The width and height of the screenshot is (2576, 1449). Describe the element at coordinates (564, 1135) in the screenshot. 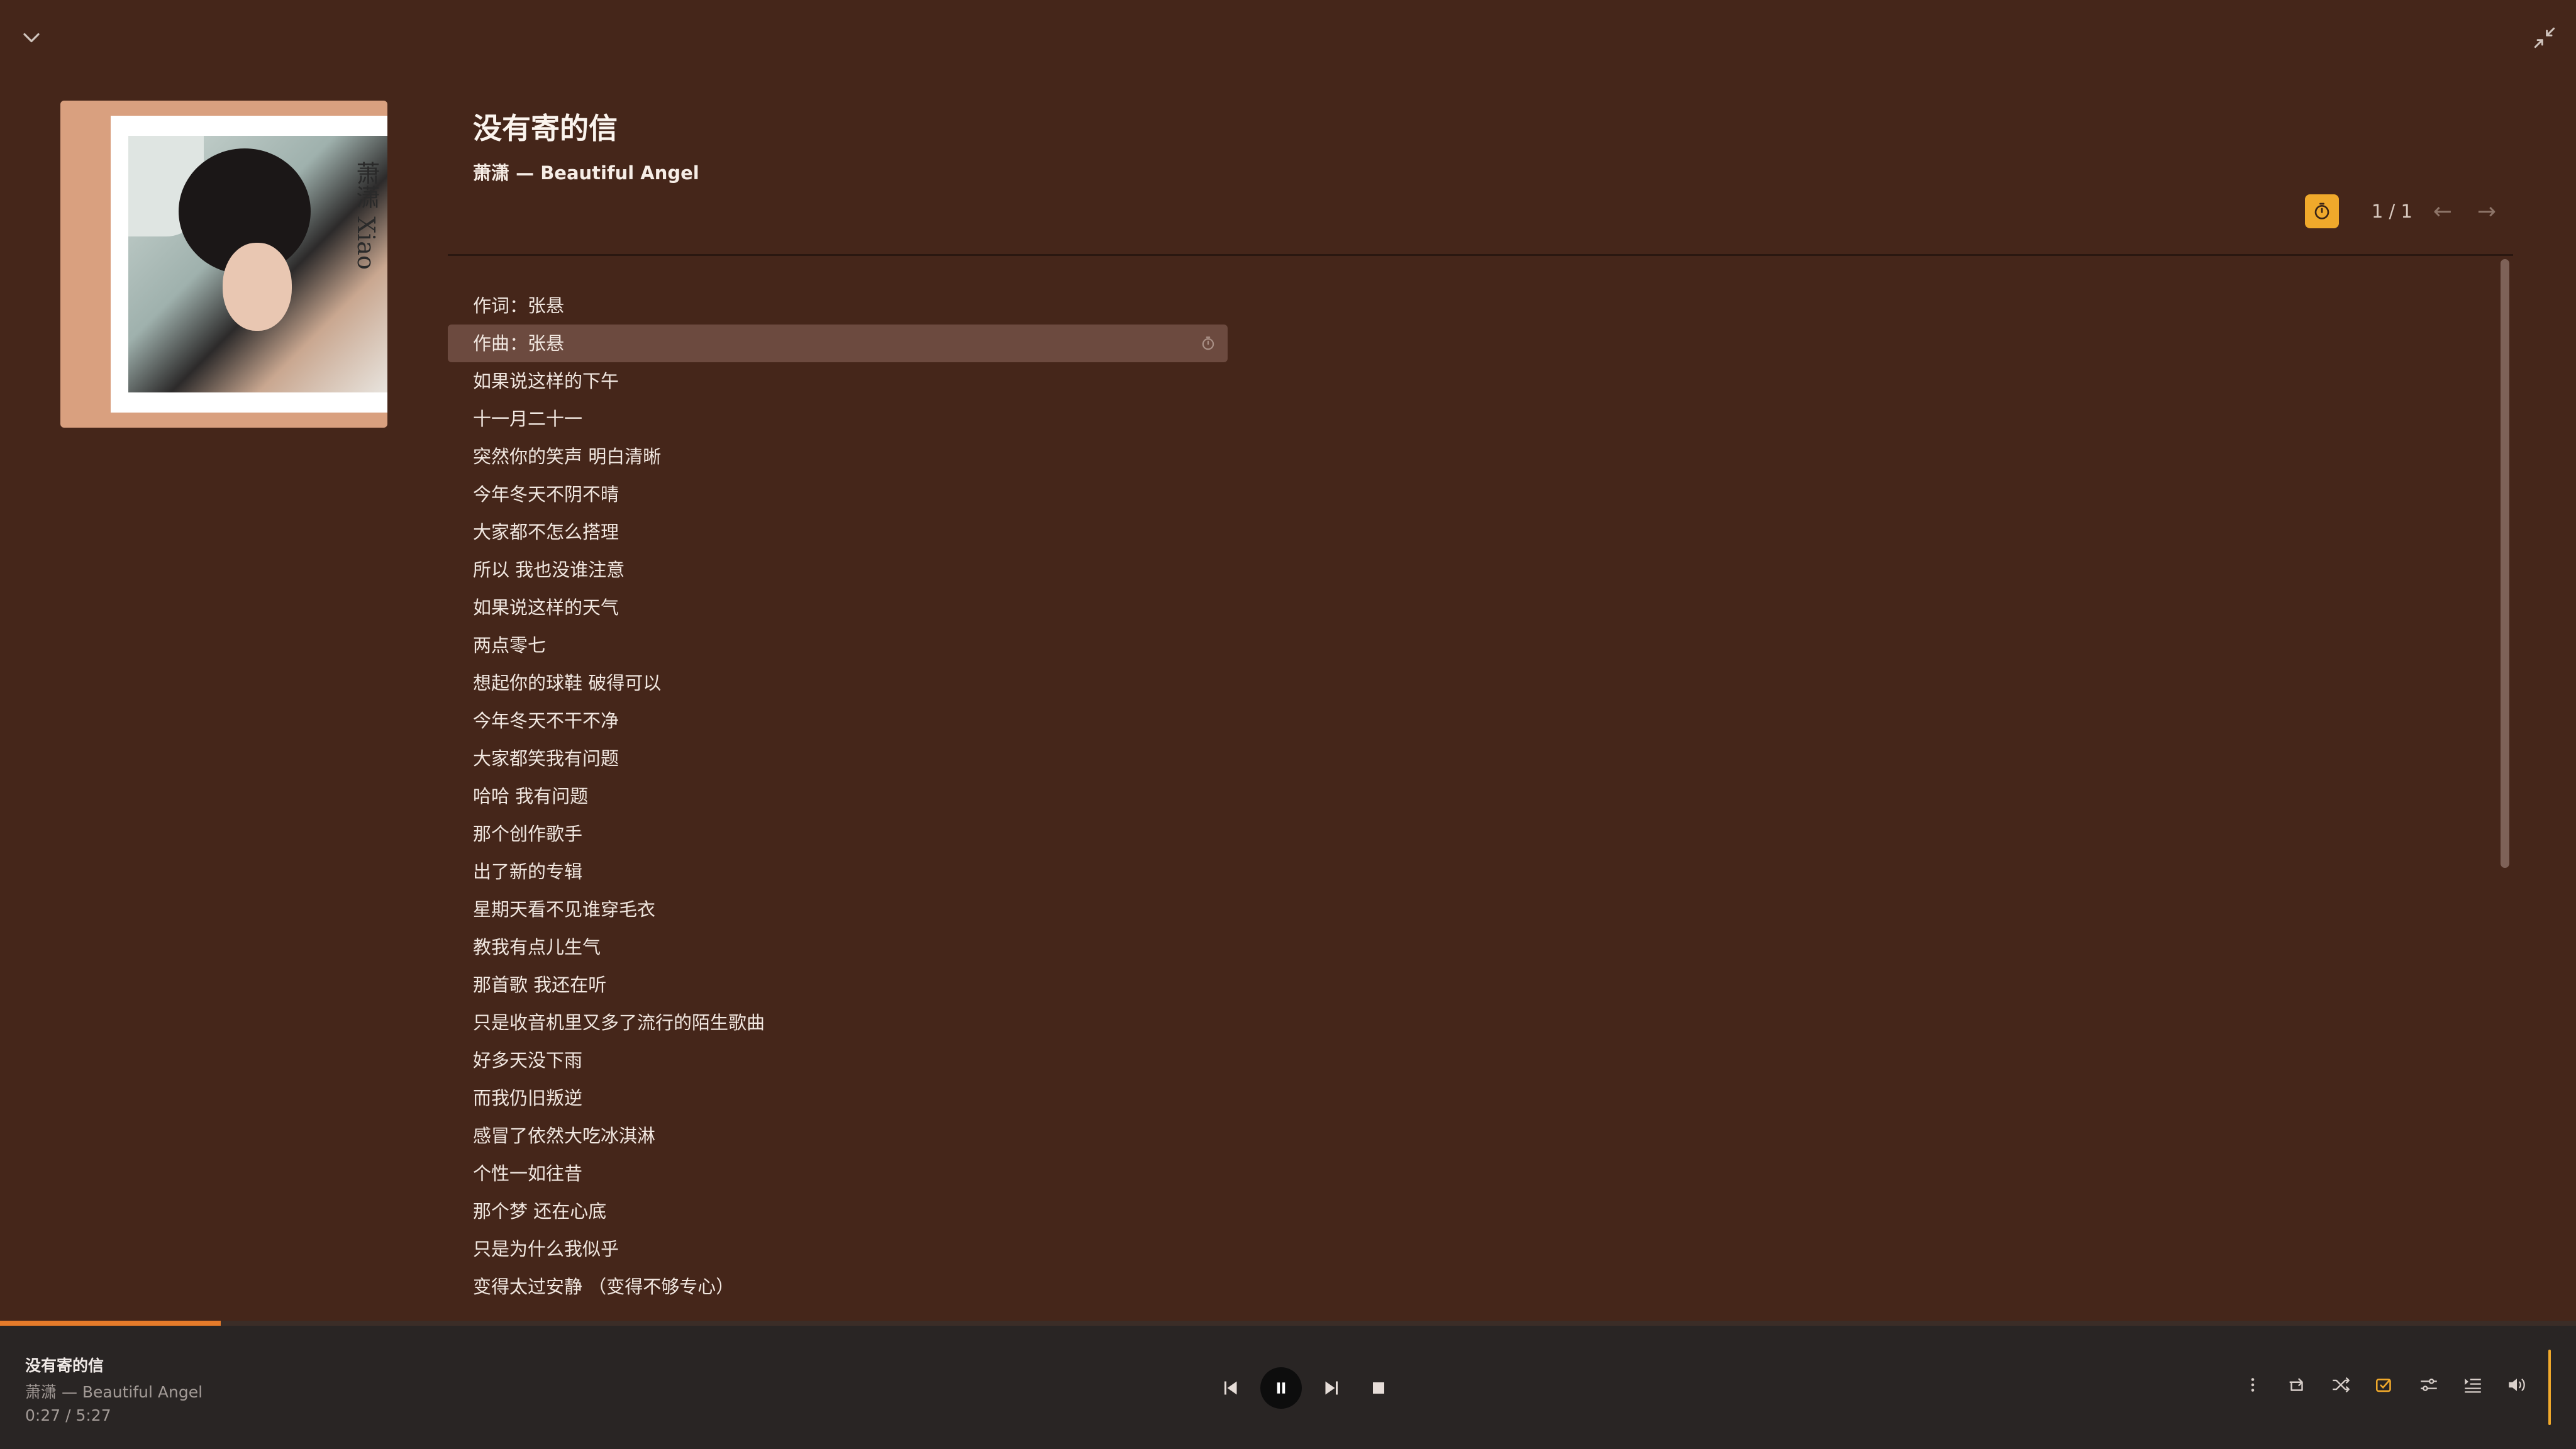

I see `lyric-line-text: 感冒了依然大吃冰淇淋` at that location.